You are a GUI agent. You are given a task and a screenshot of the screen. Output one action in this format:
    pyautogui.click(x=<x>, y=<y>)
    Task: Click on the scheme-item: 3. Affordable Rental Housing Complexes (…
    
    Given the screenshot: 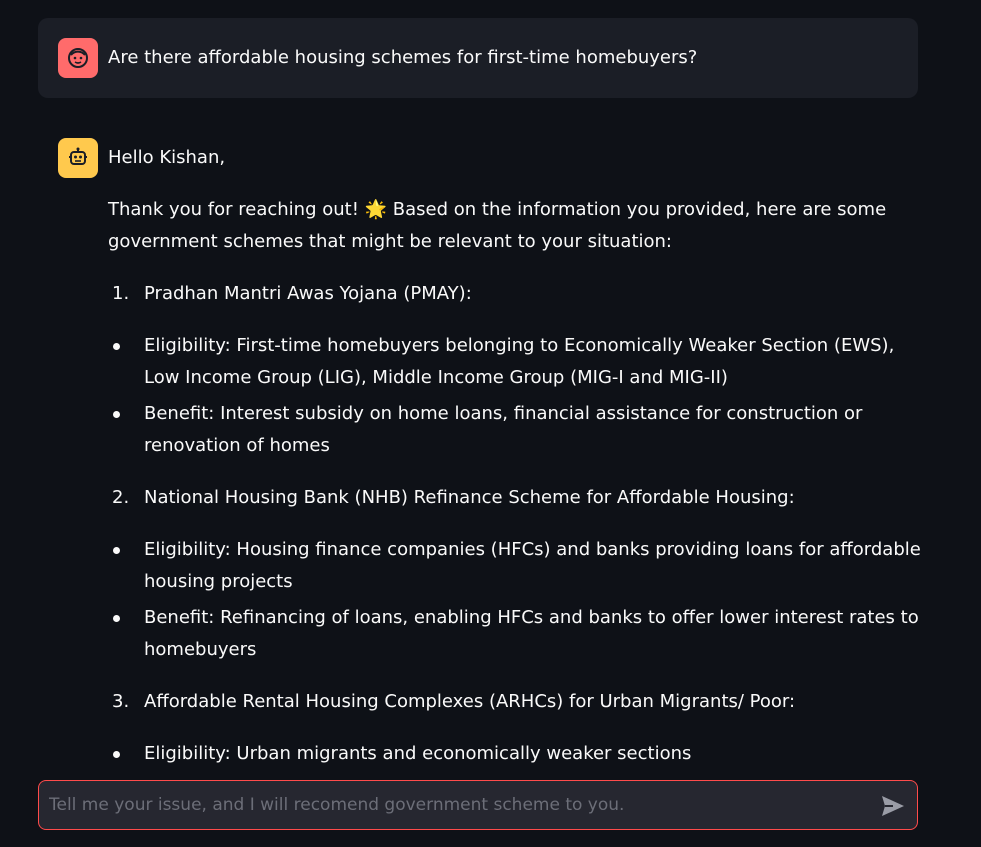 What is the action you would take?
    pyautogui.click(x=518, y=702)
    